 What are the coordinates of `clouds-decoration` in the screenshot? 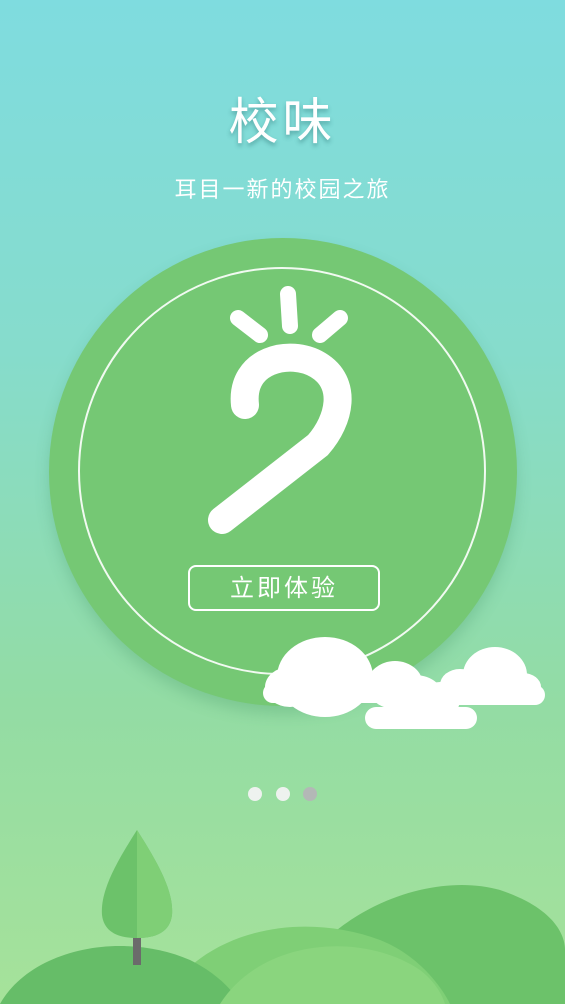 It's located at (404, 683).